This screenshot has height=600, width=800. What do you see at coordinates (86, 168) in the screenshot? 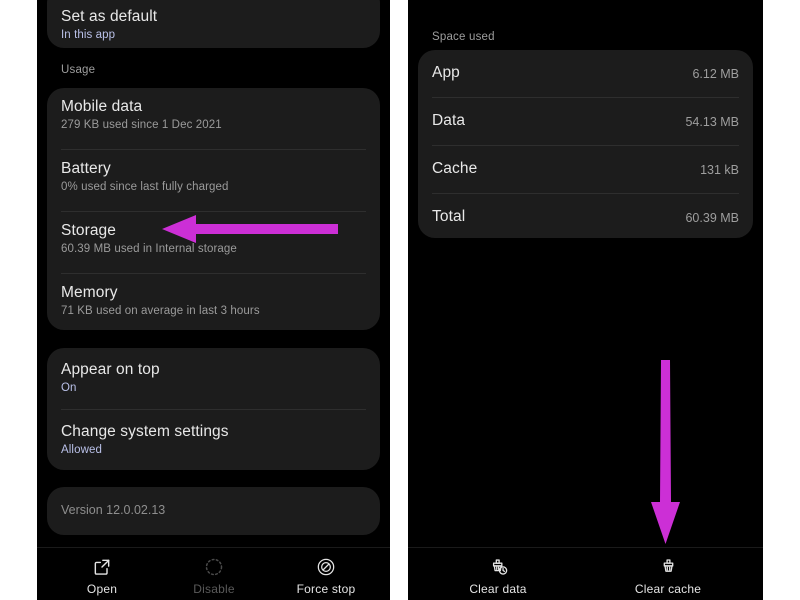
I see `battery-title: Battery` at bounding box center [86, 168].